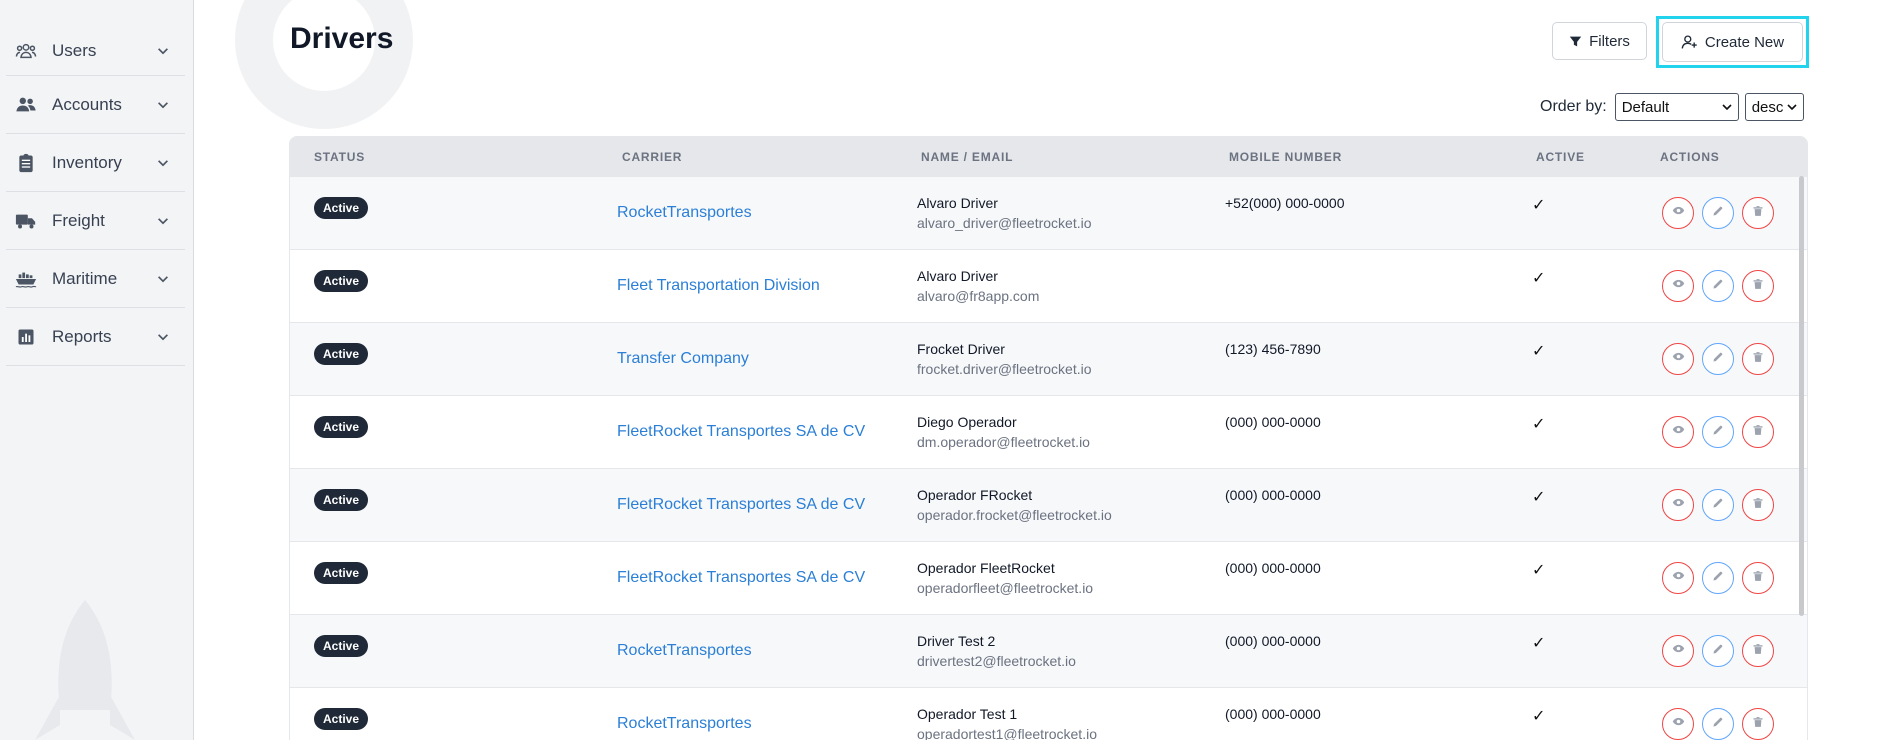  I want to click on sidebar-item-reports: Reports, so click(95, 337).